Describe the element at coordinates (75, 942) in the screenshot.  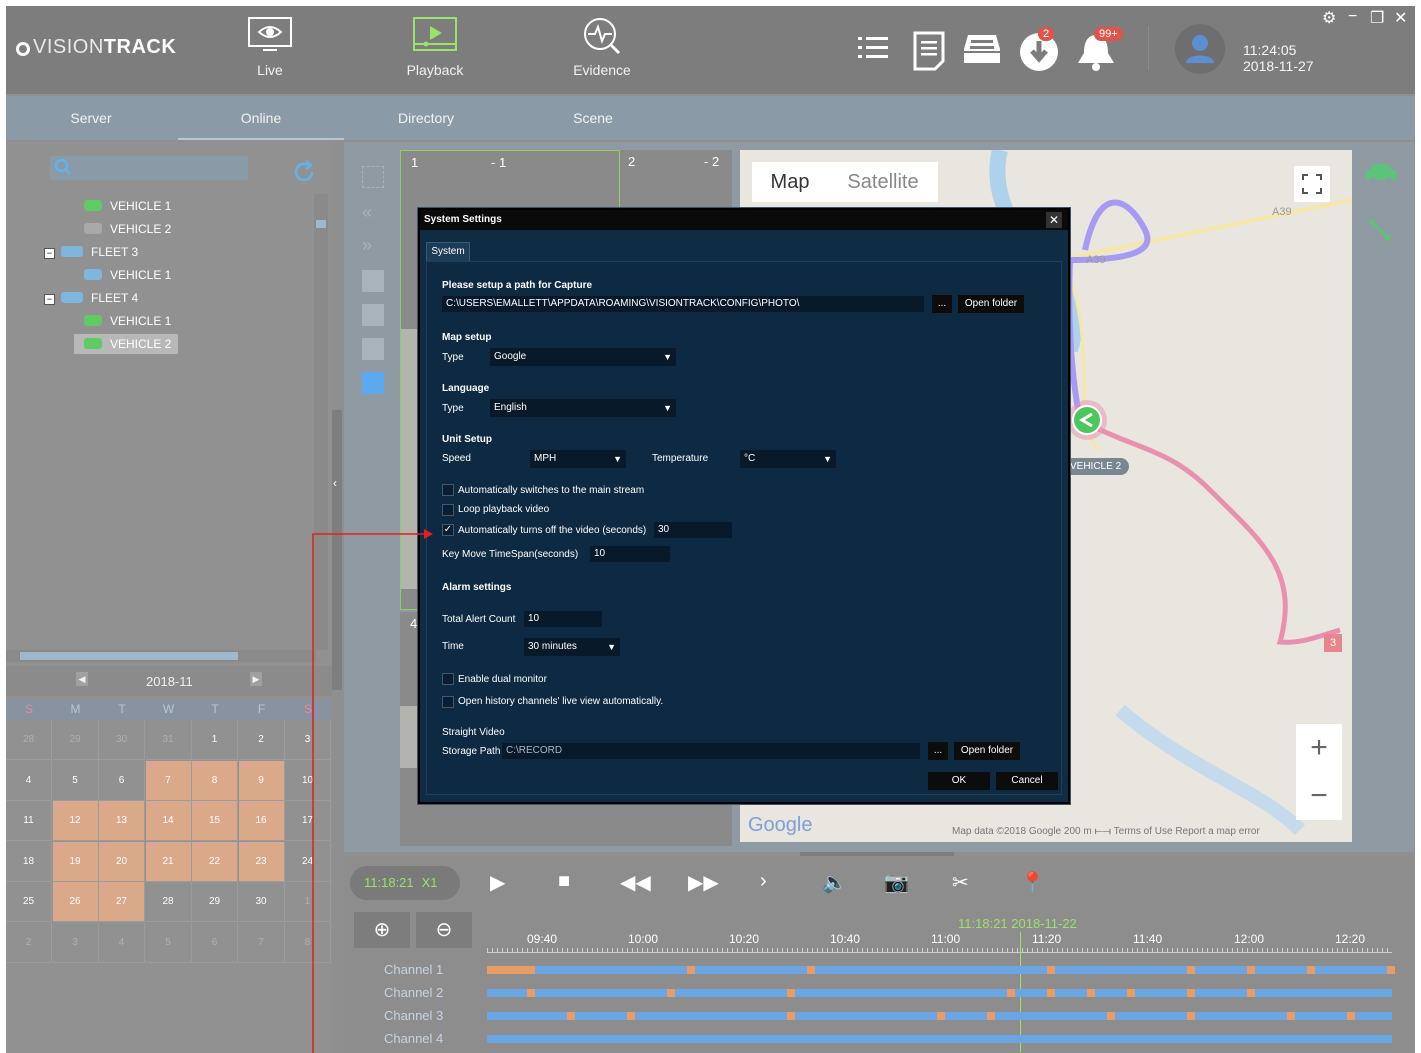
I see `calendar-day: 3` at that location.